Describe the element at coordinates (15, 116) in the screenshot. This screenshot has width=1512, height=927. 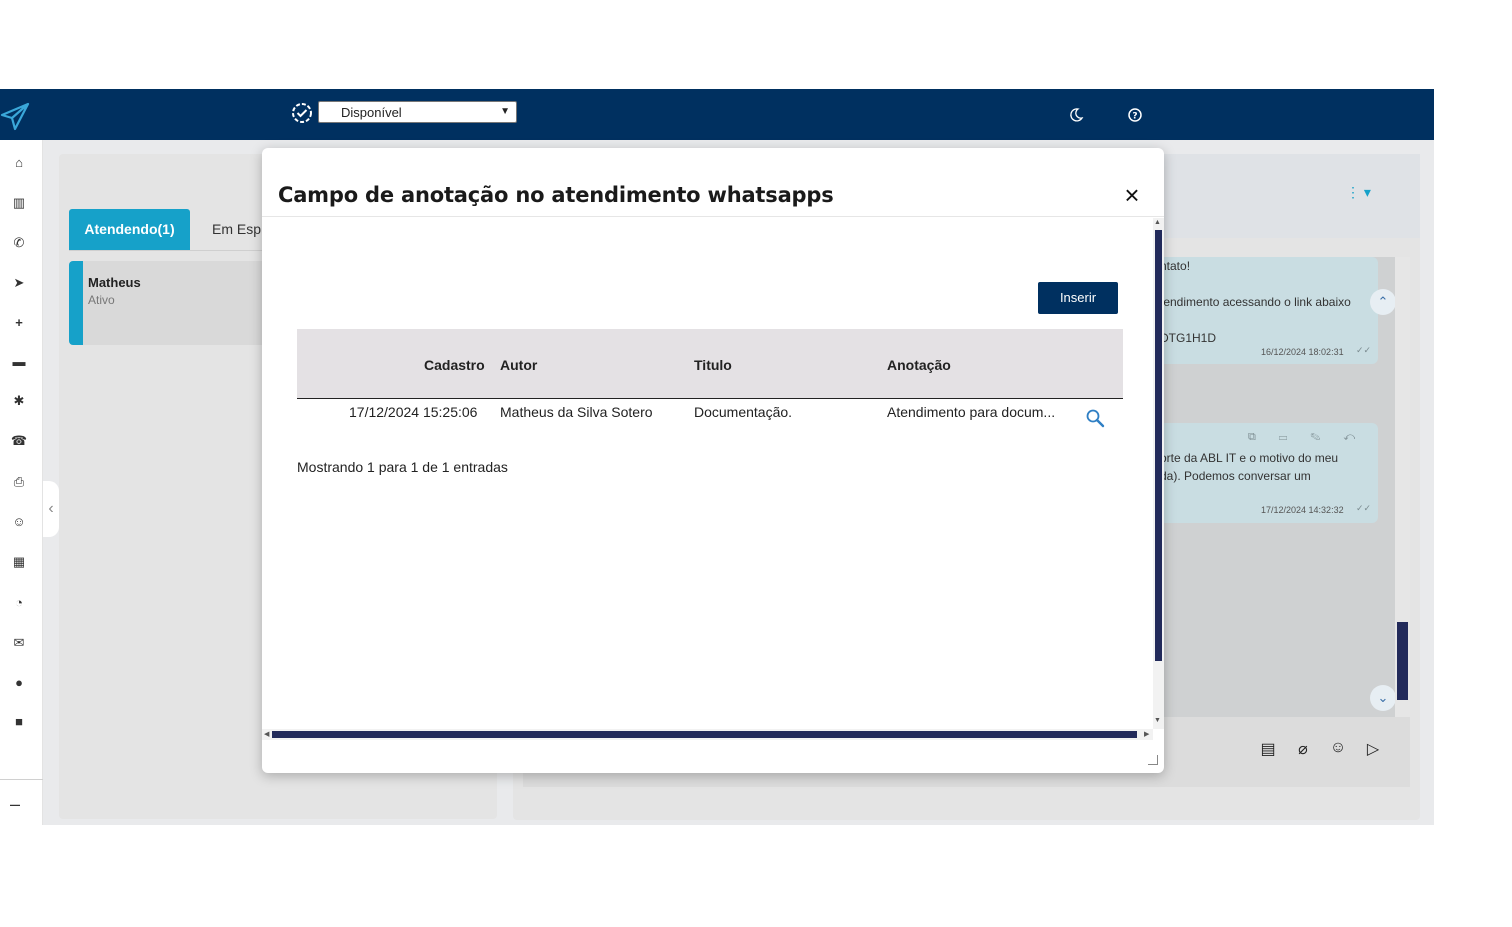
I see `paper-plane-logo-icon` at that location.